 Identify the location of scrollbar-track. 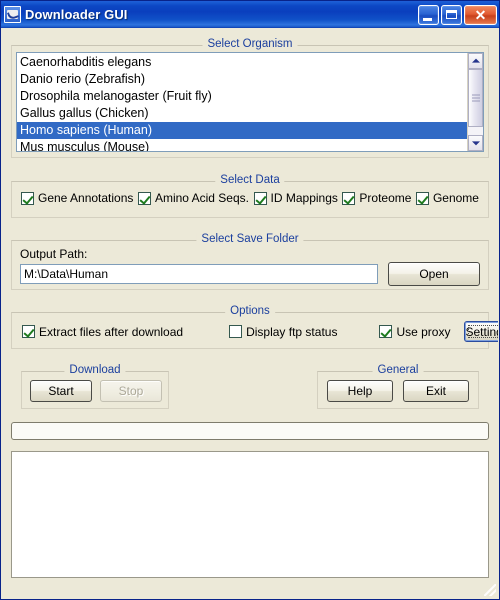
(475, 102).